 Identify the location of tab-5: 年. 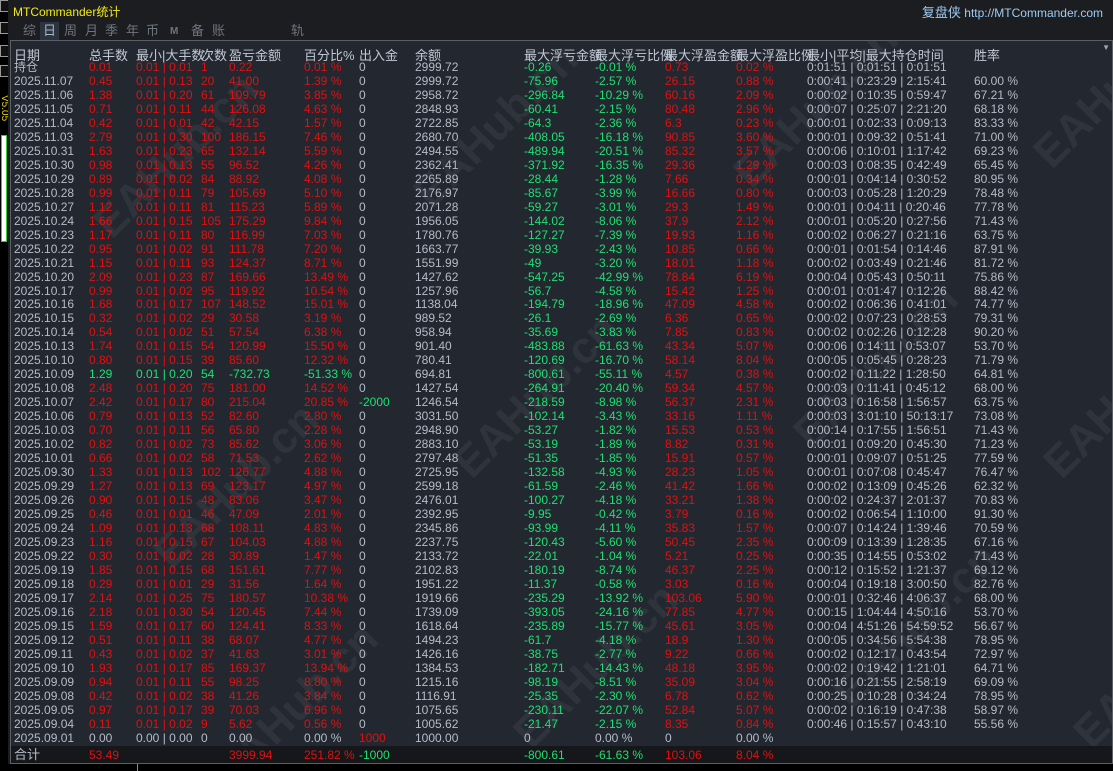
(132, 31).